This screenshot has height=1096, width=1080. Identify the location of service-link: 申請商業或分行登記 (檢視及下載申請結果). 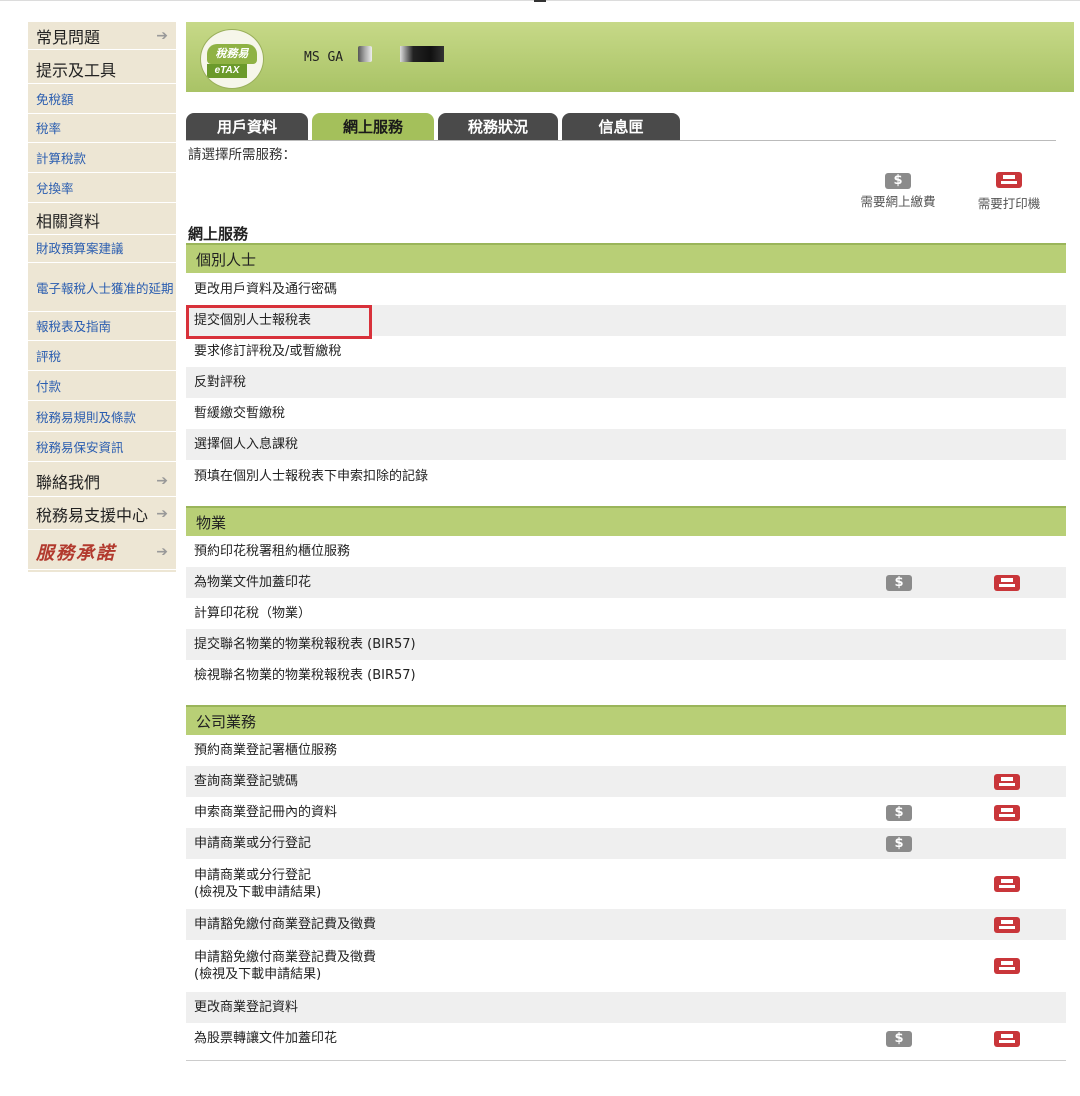
(257, 884).